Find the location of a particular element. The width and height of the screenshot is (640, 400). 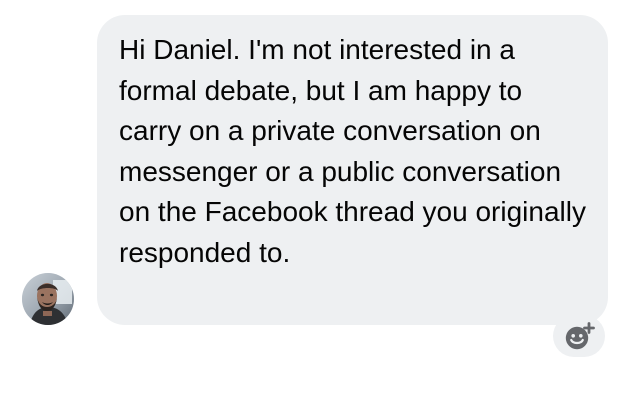

add-reaction-icon is located at coordinates (580, 336).